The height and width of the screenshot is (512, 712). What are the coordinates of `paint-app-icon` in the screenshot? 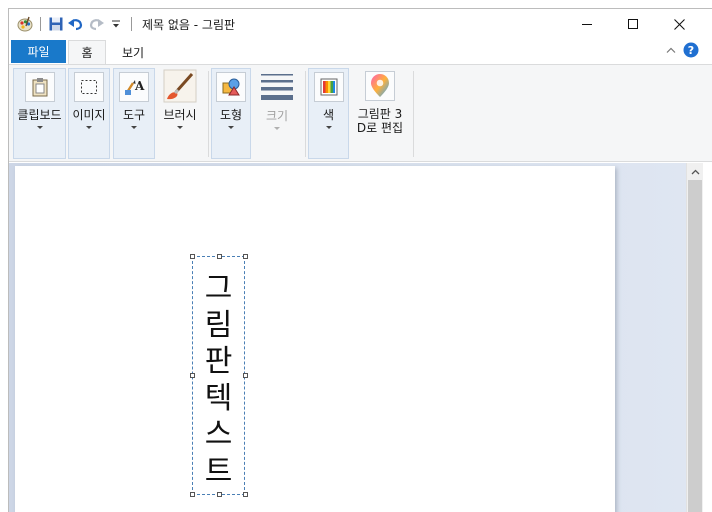 It's located at (25, 24).